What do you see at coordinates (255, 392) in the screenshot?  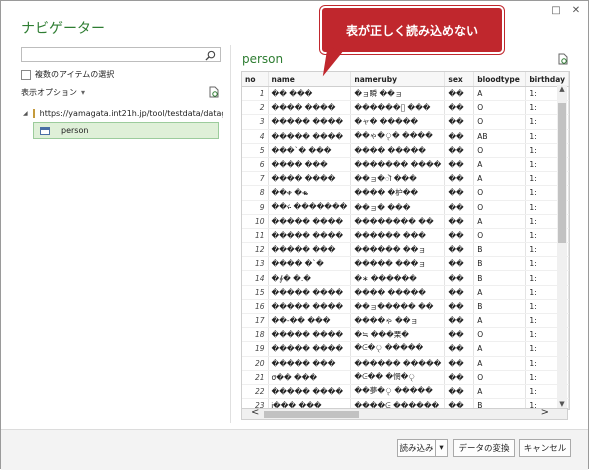 I see `table-cell: 22` at bounding box center [255, 392].